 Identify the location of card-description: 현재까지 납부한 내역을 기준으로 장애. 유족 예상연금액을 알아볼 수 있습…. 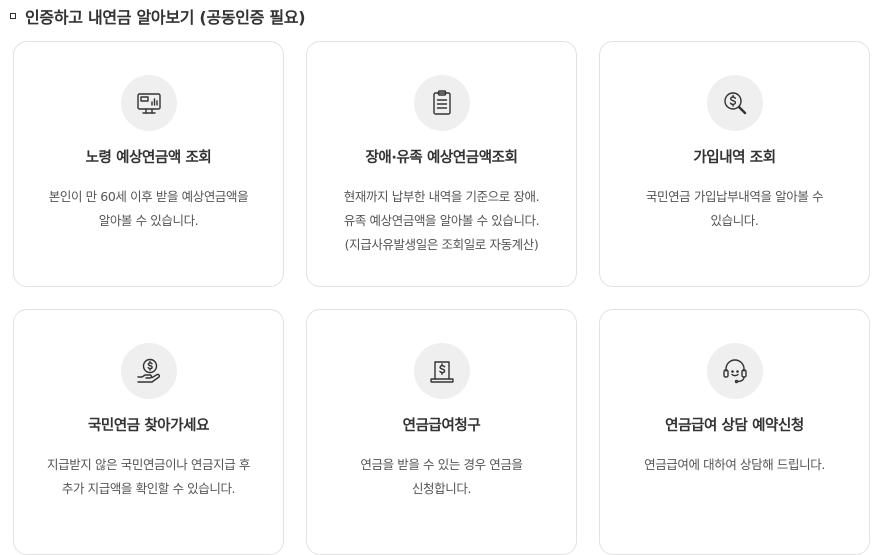
(441, 220).